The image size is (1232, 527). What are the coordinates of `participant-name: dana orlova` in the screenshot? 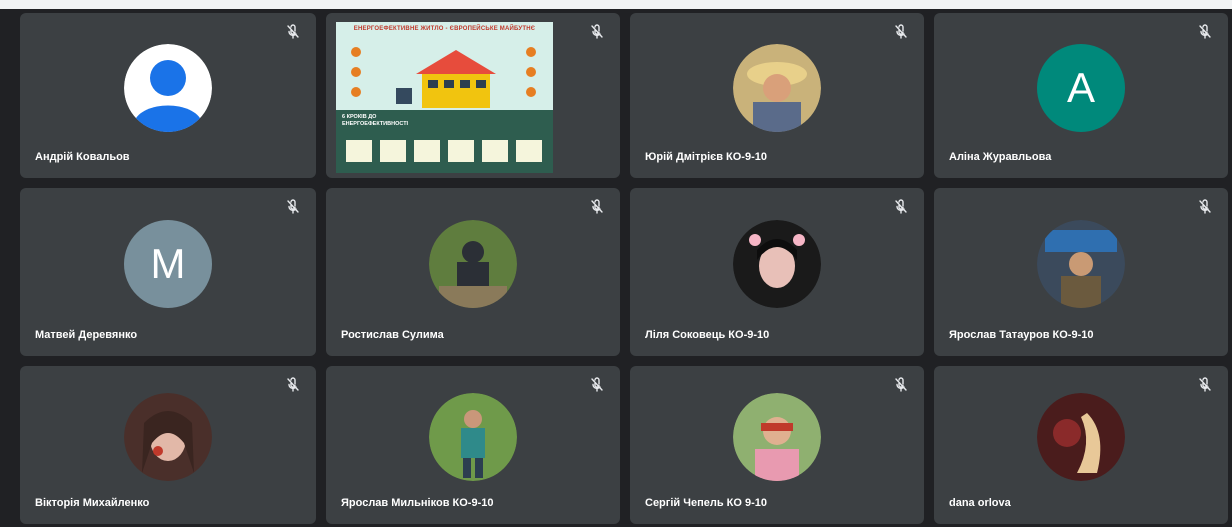 It's located at (980, 503).